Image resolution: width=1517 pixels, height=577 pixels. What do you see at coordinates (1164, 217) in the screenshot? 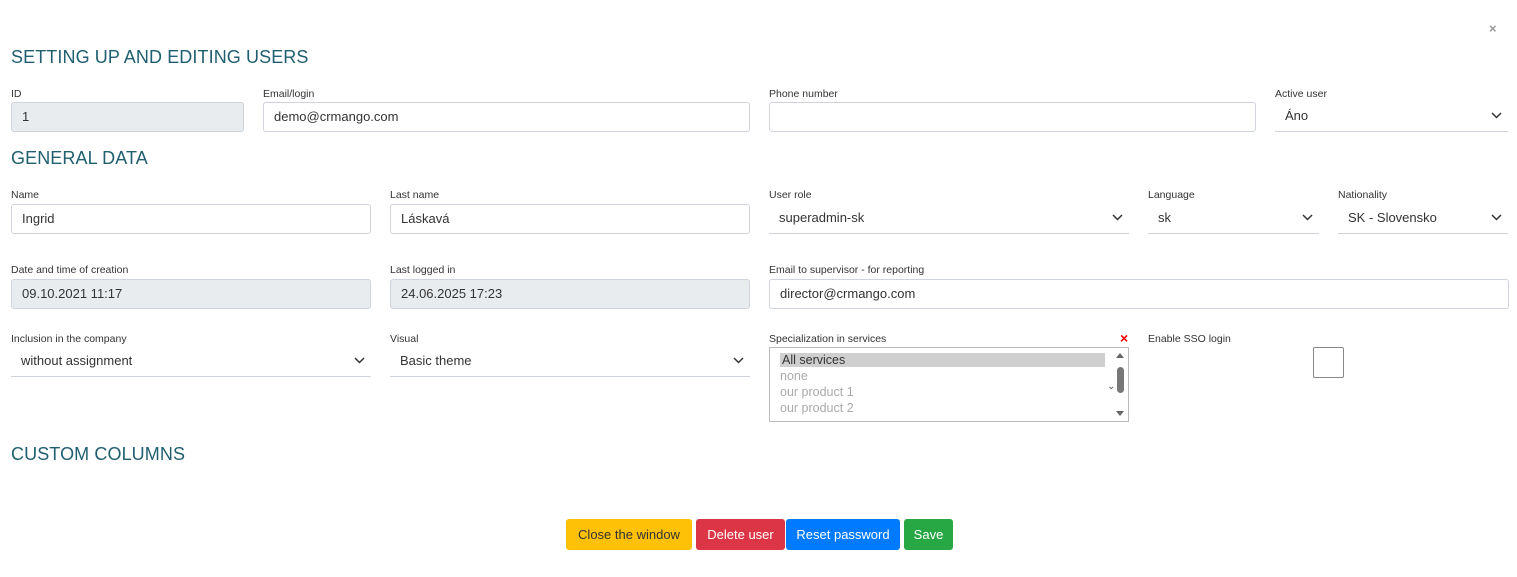
I see `language-value: sk` at bounding box center [1164, 217].